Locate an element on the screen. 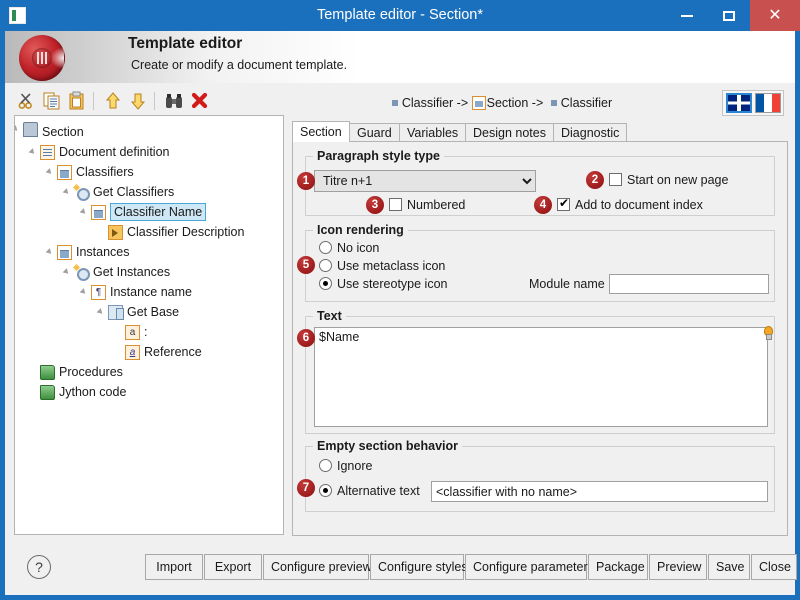  text-template-textarea is located at coordinates (541, 377).